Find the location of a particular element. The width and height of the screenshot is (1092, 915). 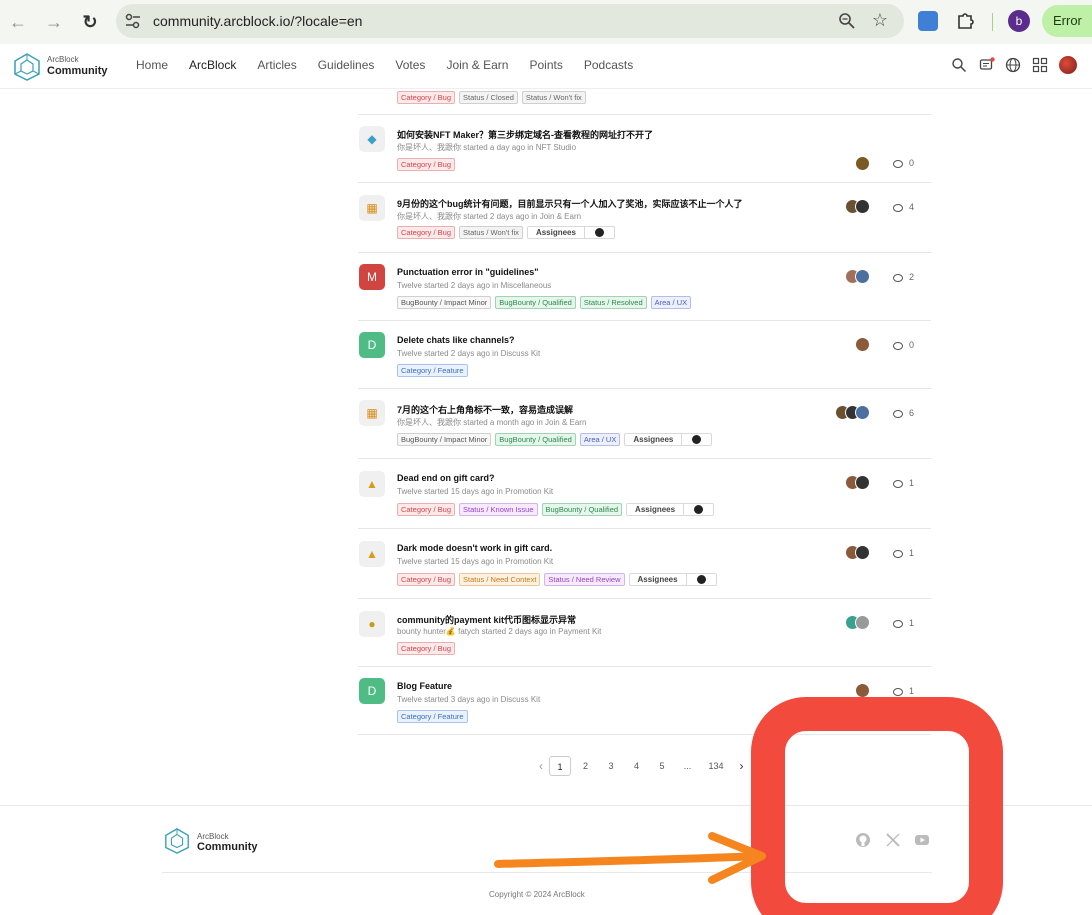

forward-icon: → is located at coordinates (54, 22).